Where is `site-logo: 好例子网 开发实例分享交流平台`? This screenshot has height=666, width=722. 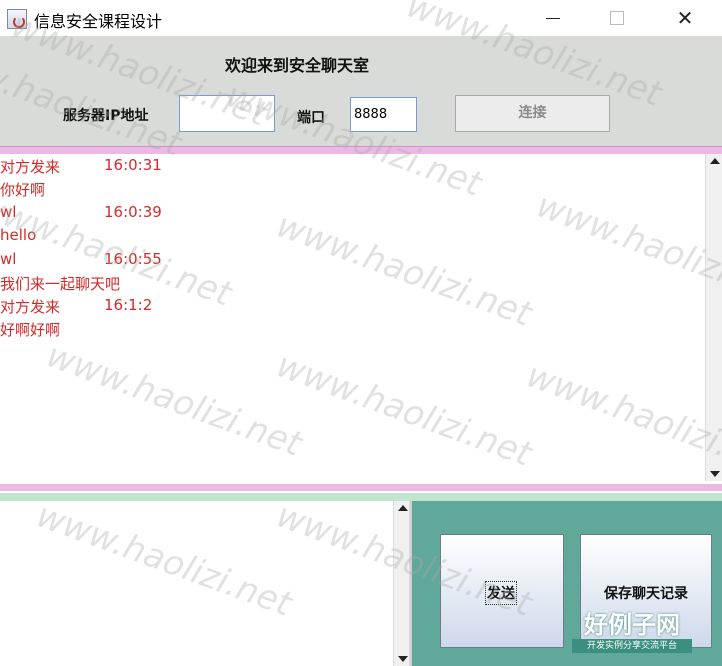 site-logo: 好例子网 开发实例分享交流平台 is located at coordinates (632, 633).